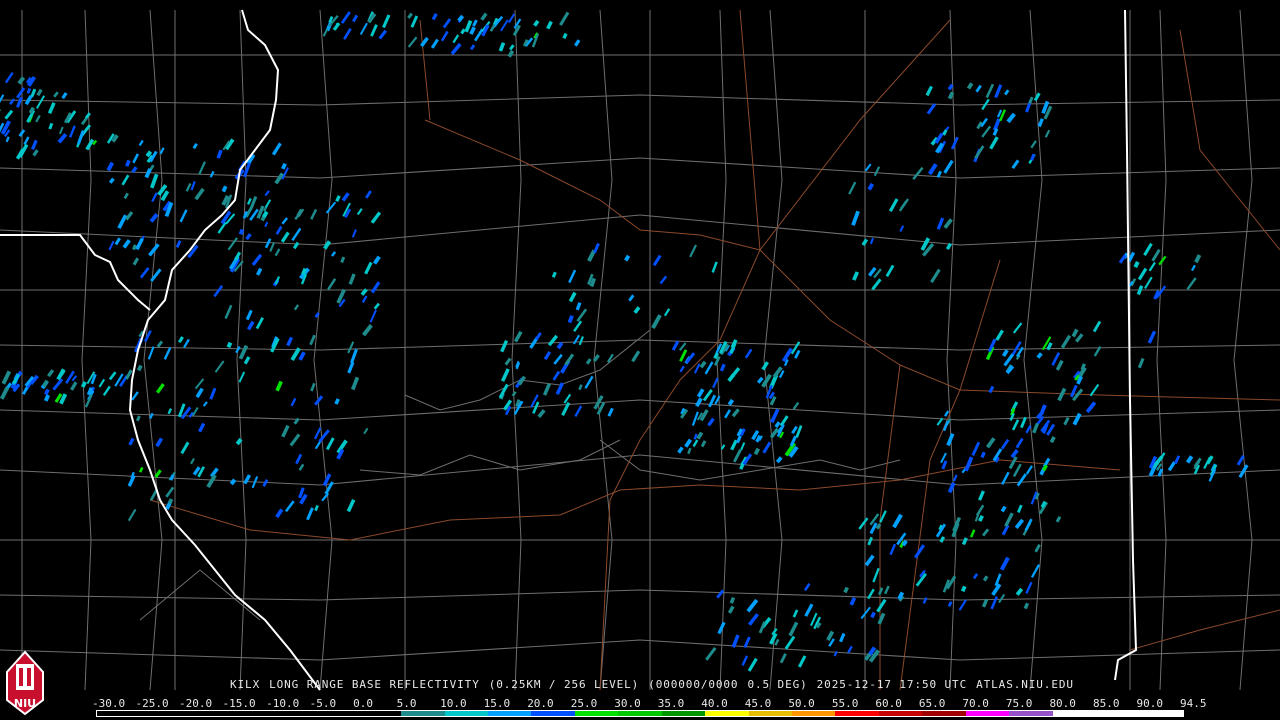 This screenshot has width=1280, height=720. Describe the element at coordinates (975, 703) in the screenshot. I see `scale-tick-label: 70.0` at that location.